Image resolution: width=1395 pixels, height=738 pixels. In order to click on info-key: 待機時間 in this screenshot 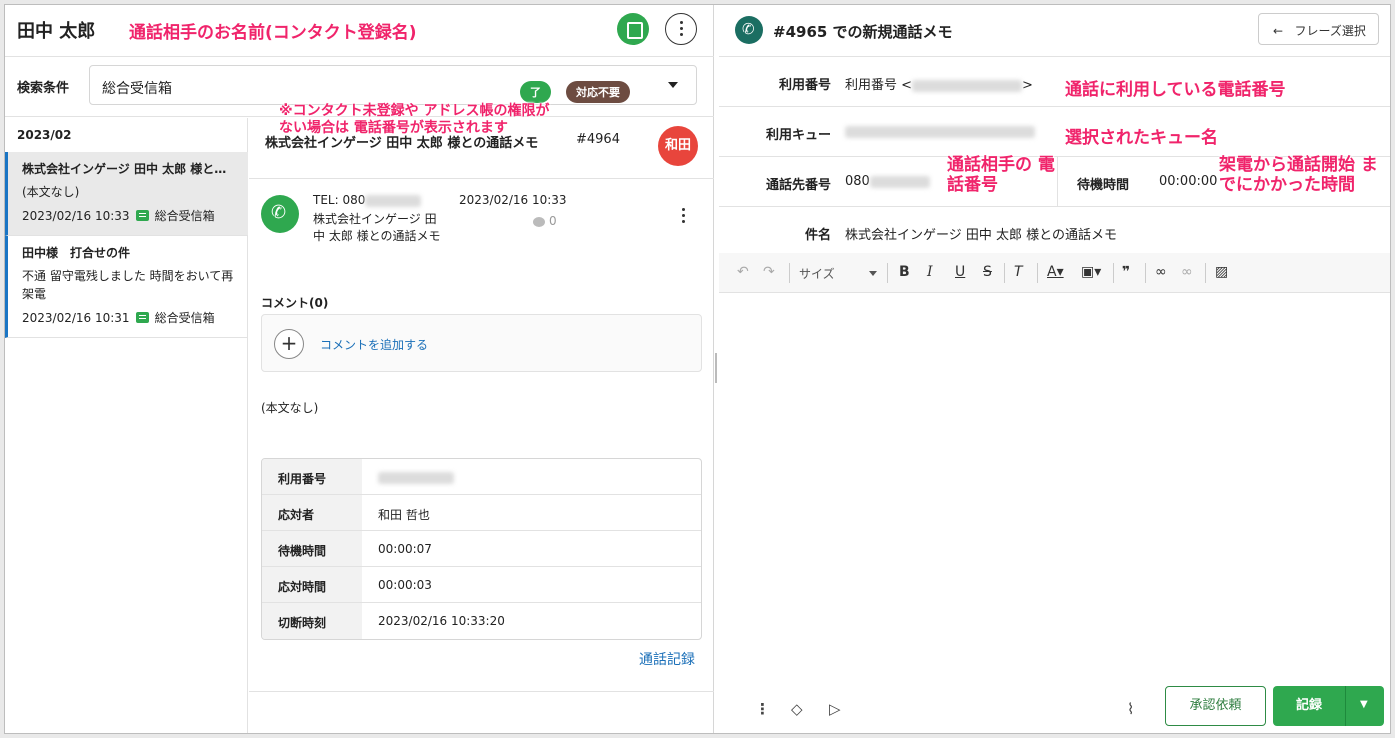, I will do `click(312, 548)`.